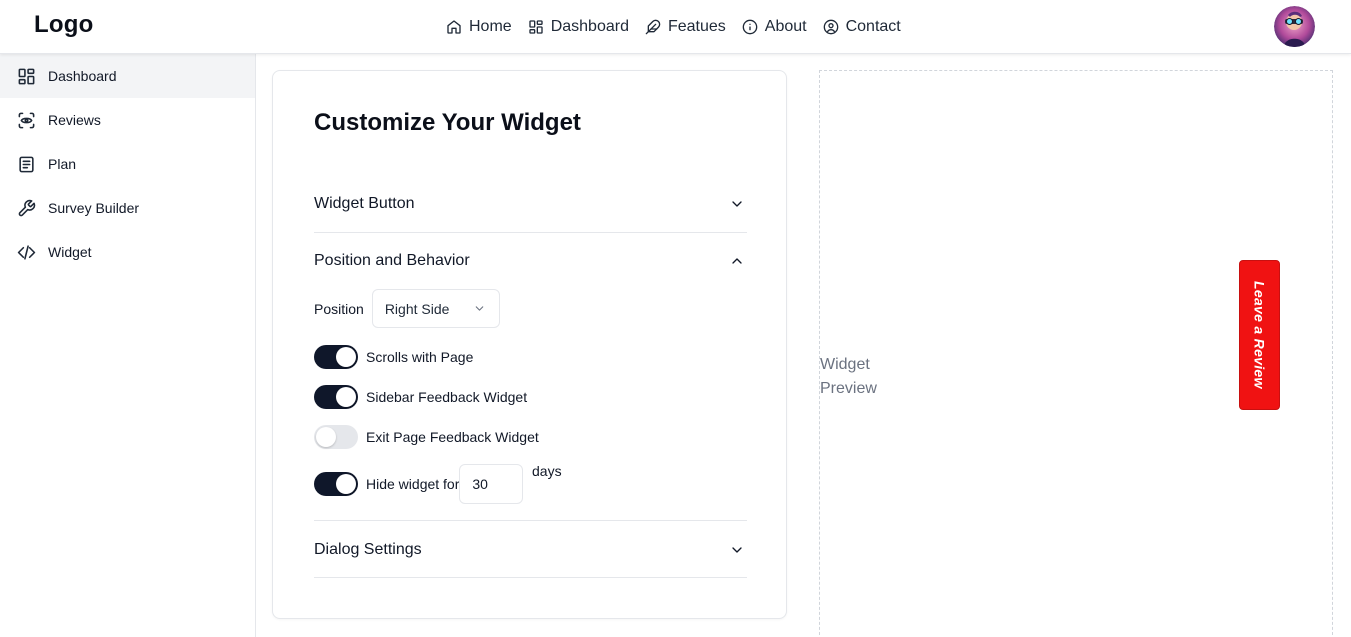  I want to click on toggle-row-sidebar-feedback: Sidebar Feedback Widget, so click(420, 397).